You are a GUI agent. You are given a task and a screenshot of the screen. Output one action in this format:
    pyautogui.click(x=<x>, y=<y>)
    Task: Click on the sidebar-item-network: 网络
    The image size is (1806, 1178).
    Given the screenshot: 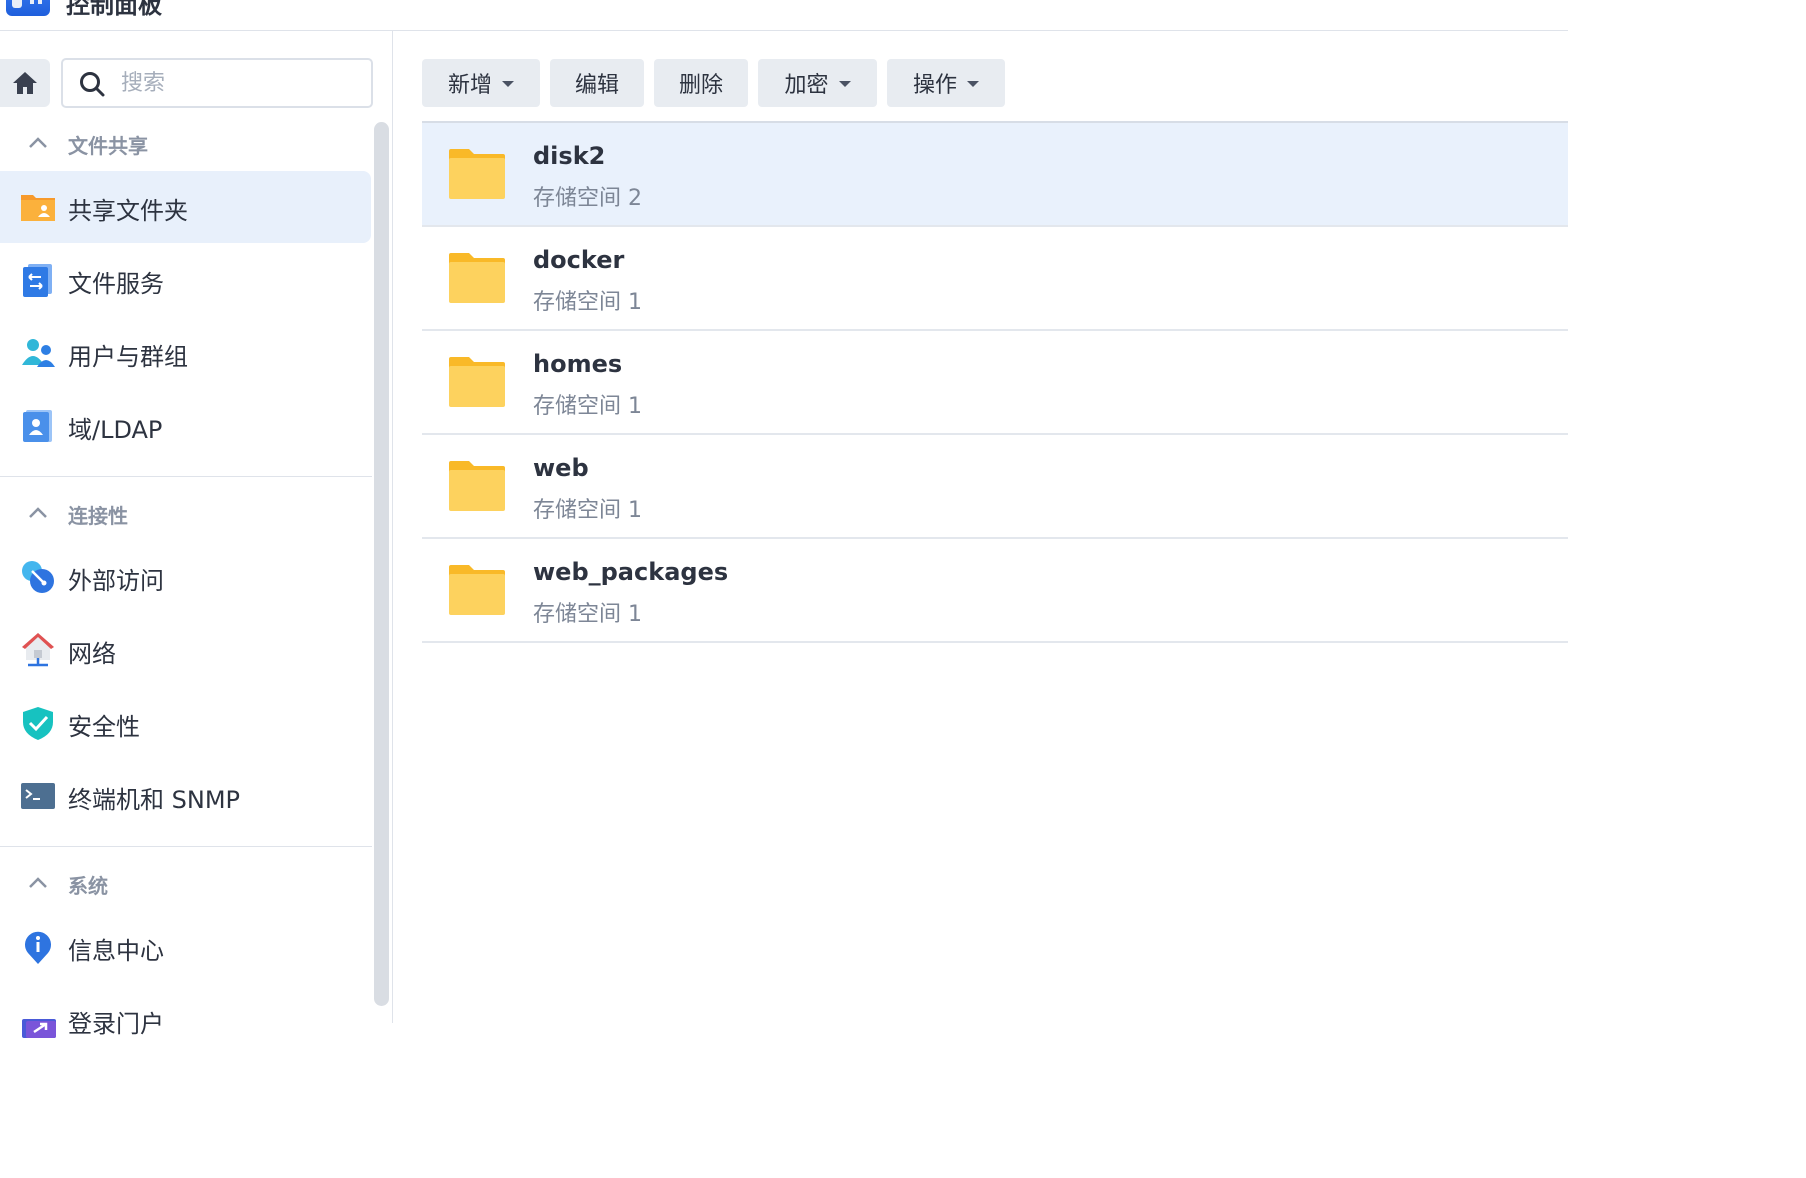 What is the action you would take?
    pyautogui.click(x=185, y=650)
    